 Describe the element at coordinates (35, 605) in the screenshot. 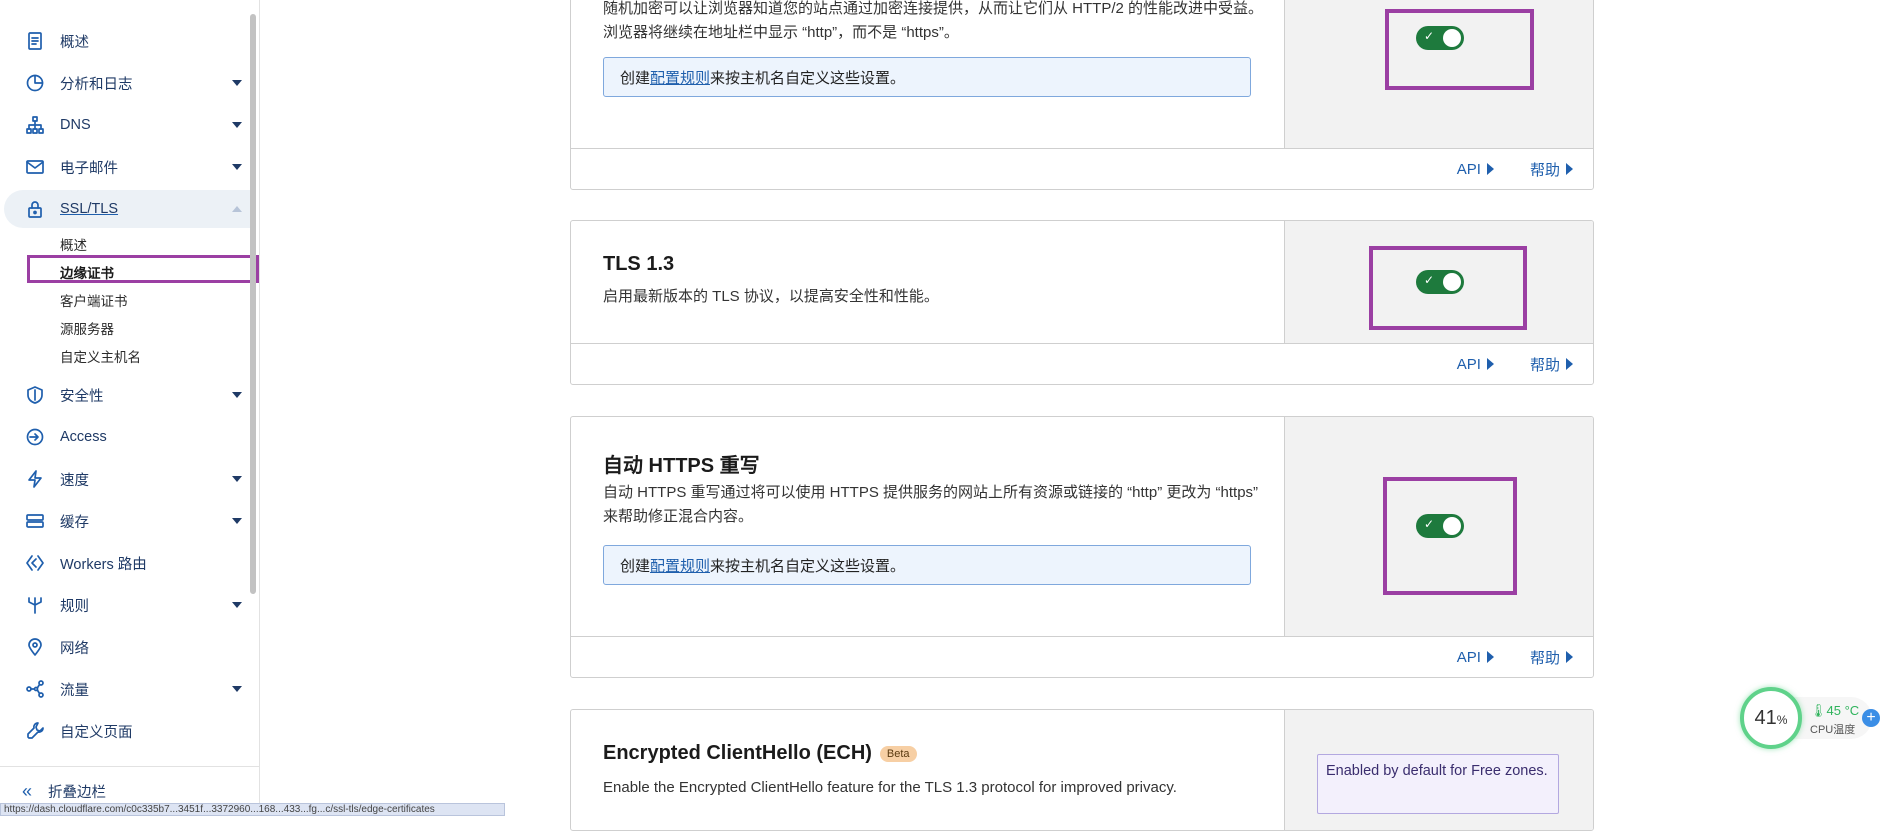

I see `rules-icon` at that location.